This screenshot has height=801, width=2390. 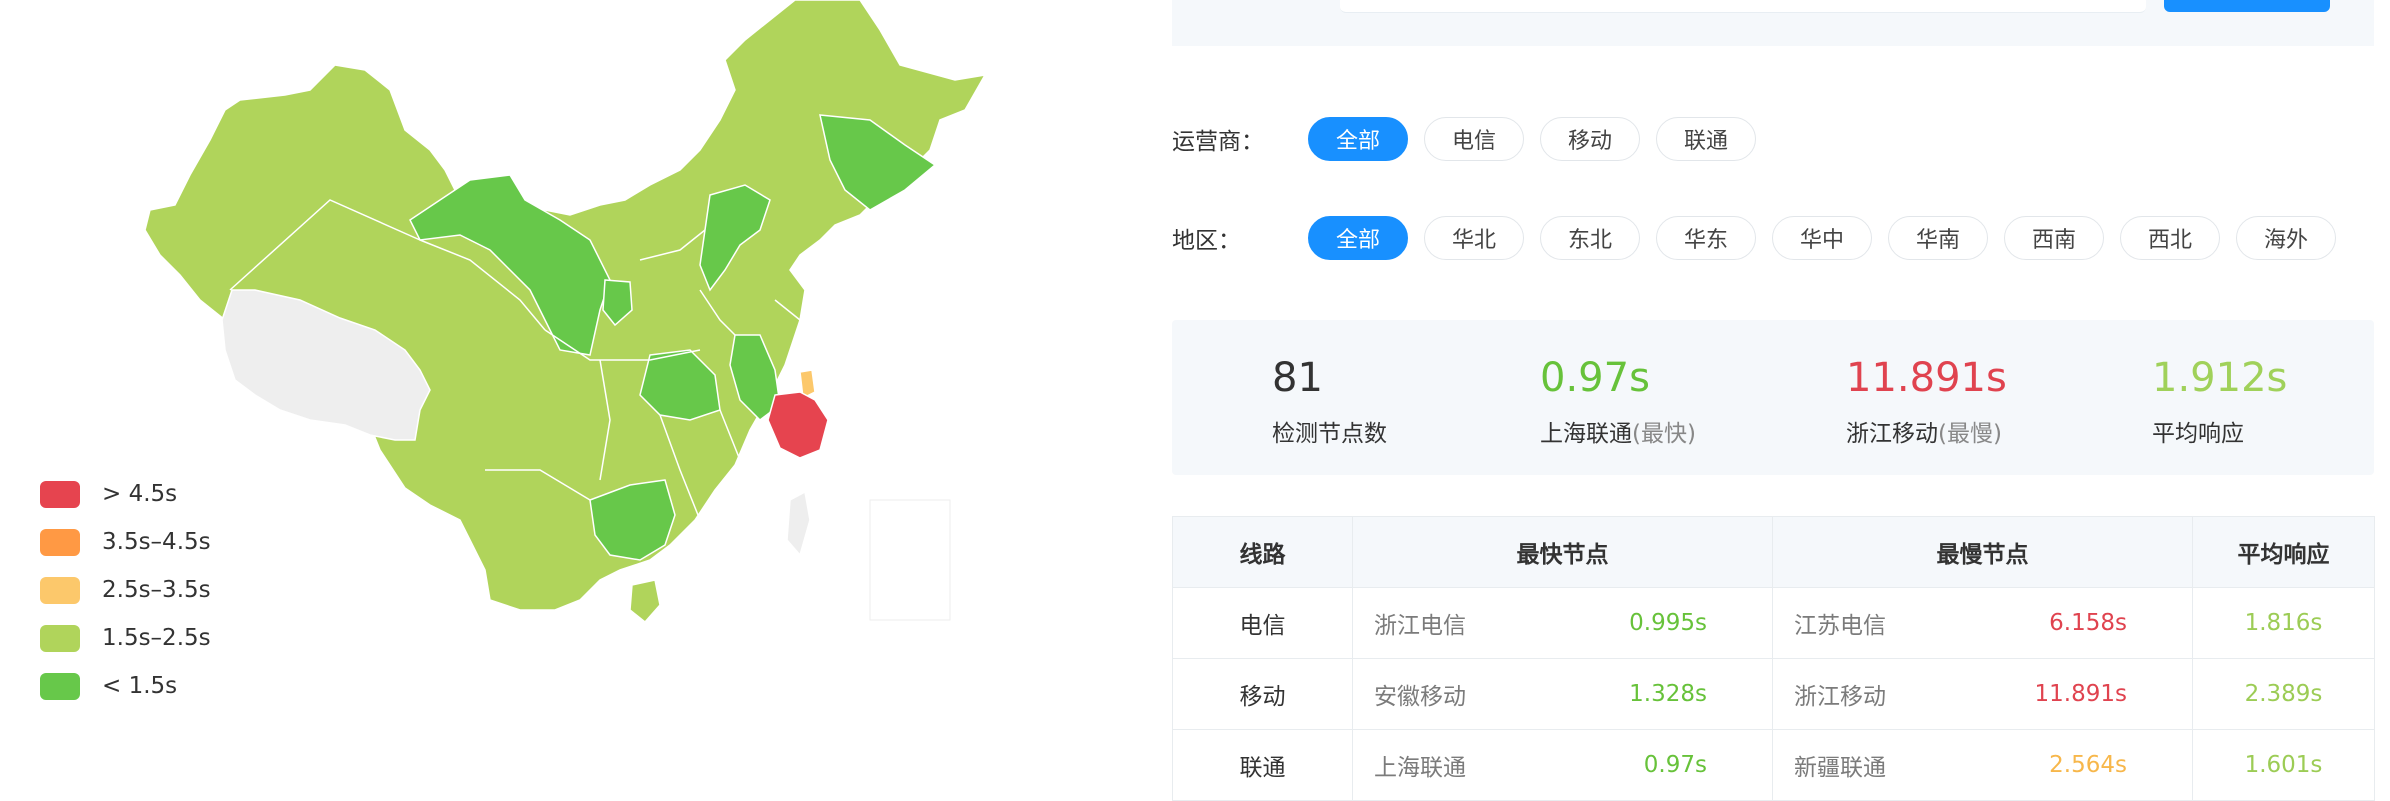 I want to click on legend-item: 1.5s–2.5s, so click(x=125, y=638).